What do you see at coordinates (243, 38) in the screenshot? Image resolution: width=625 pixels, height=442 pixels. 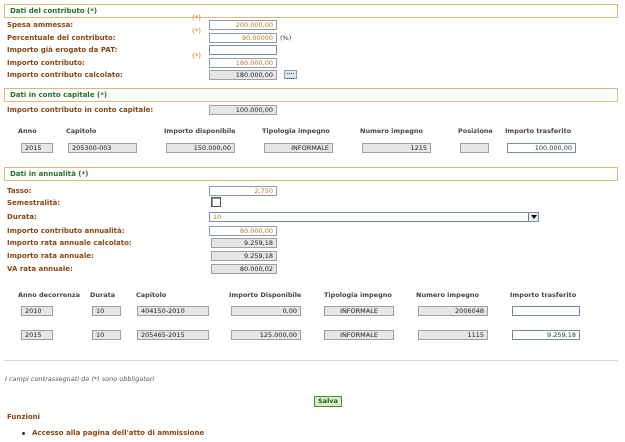 I see `percentuale-input: 90,00000` at bounding box center [243, 38].